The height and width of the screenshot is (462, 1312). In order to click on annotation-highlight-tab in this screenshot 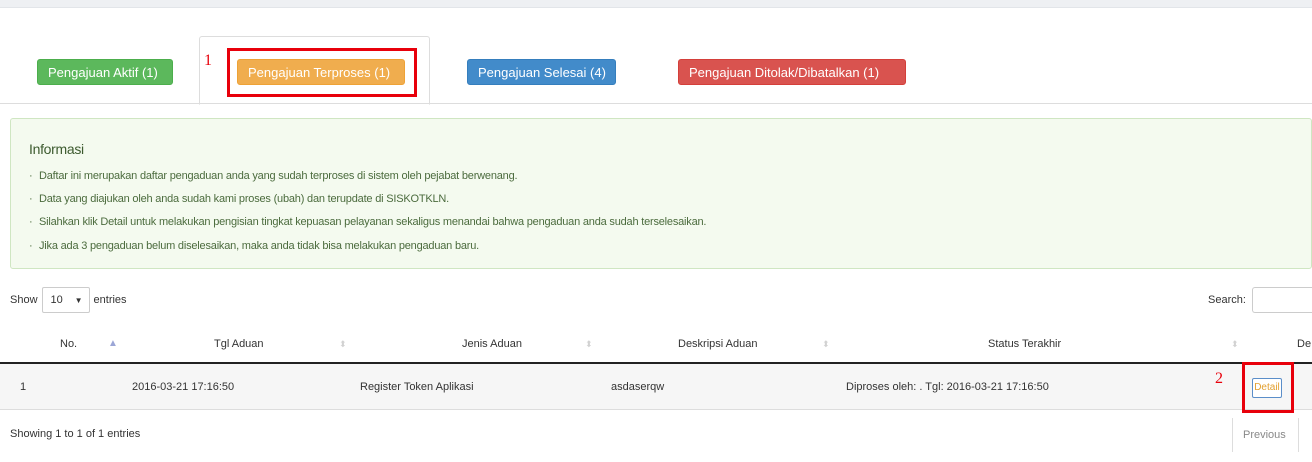, I will do `click(322, 72)`.